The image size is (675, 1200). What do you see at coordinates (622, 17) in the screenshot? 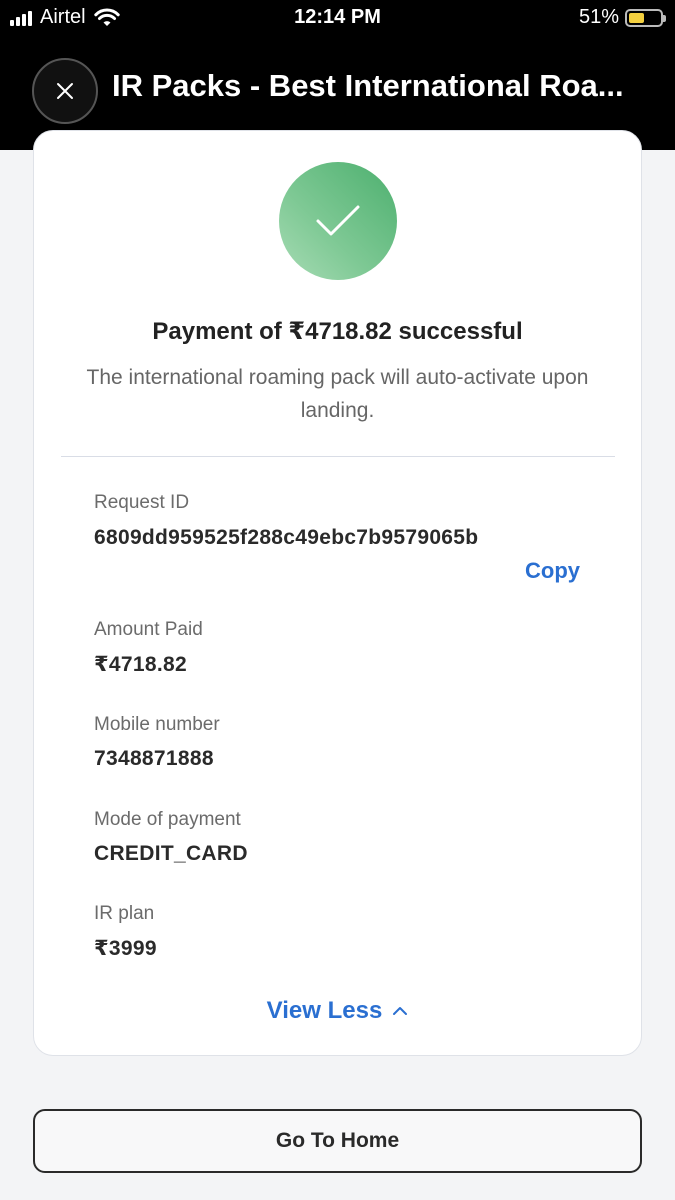
I see `status-right: 51%` at bounding box center [622, 17].